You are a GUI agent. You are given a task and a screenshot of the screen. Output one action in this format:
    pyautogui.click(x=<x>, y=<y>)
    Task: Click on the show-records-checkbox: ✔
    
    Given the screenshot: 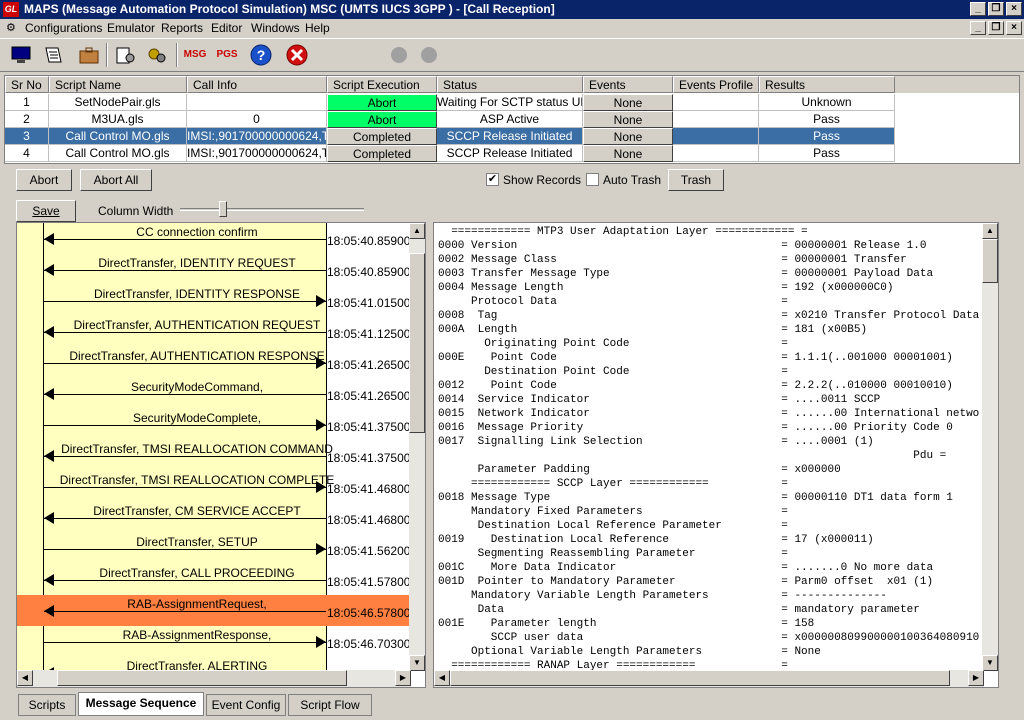 What is the action you would take?
    pyautogui.click(x=492, y=179)
    